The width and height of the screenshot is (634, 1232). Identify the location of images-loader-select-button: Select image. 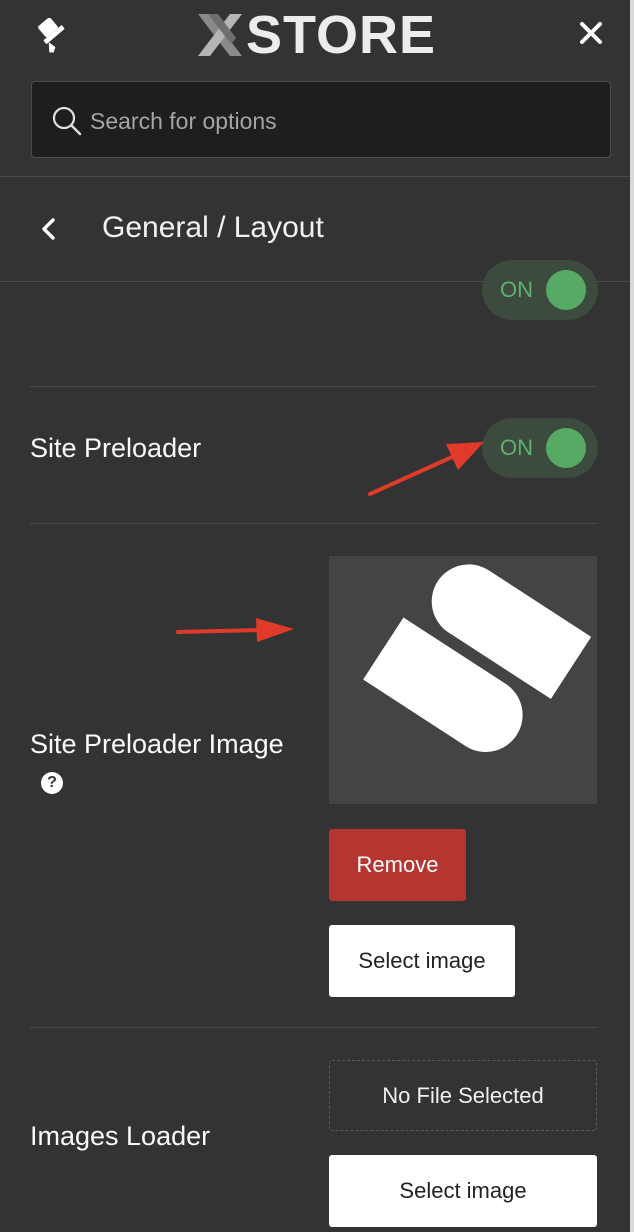
(463, 1191).